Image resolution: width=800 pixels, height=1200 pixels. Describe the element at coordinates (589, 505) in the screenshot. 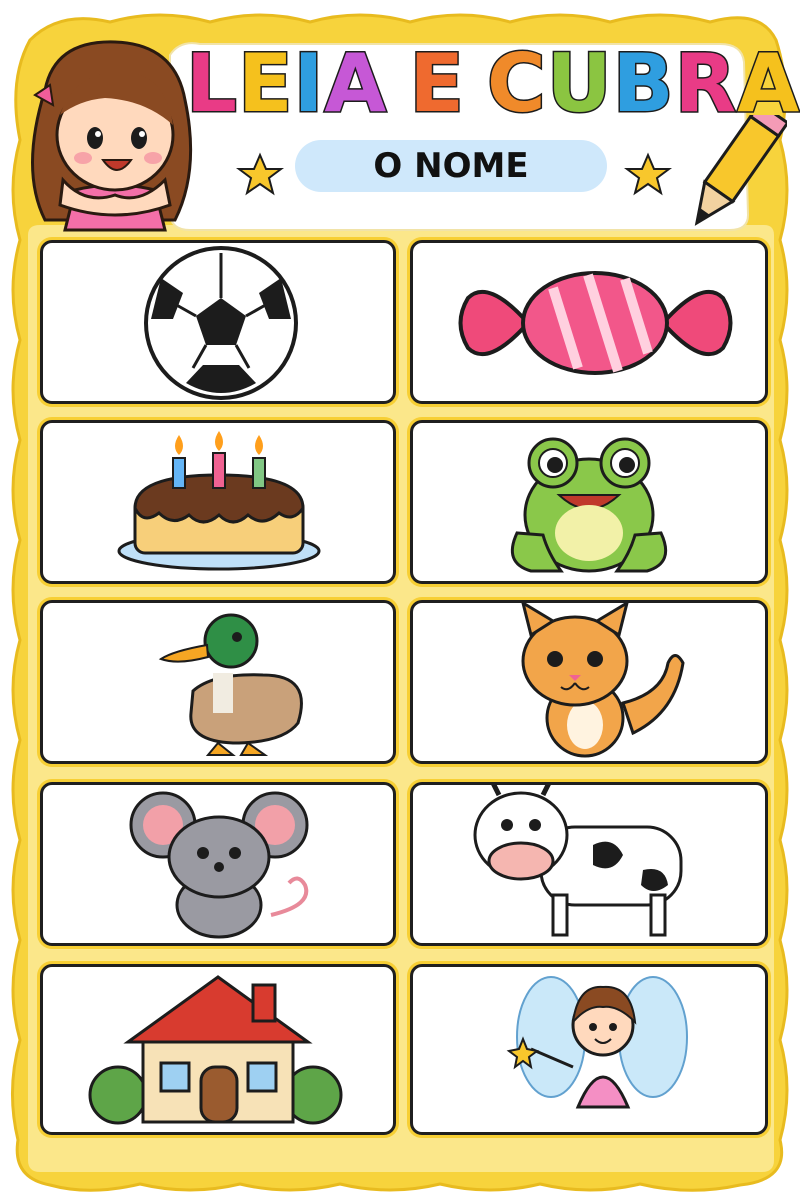

I see `frog-icon` at that location.